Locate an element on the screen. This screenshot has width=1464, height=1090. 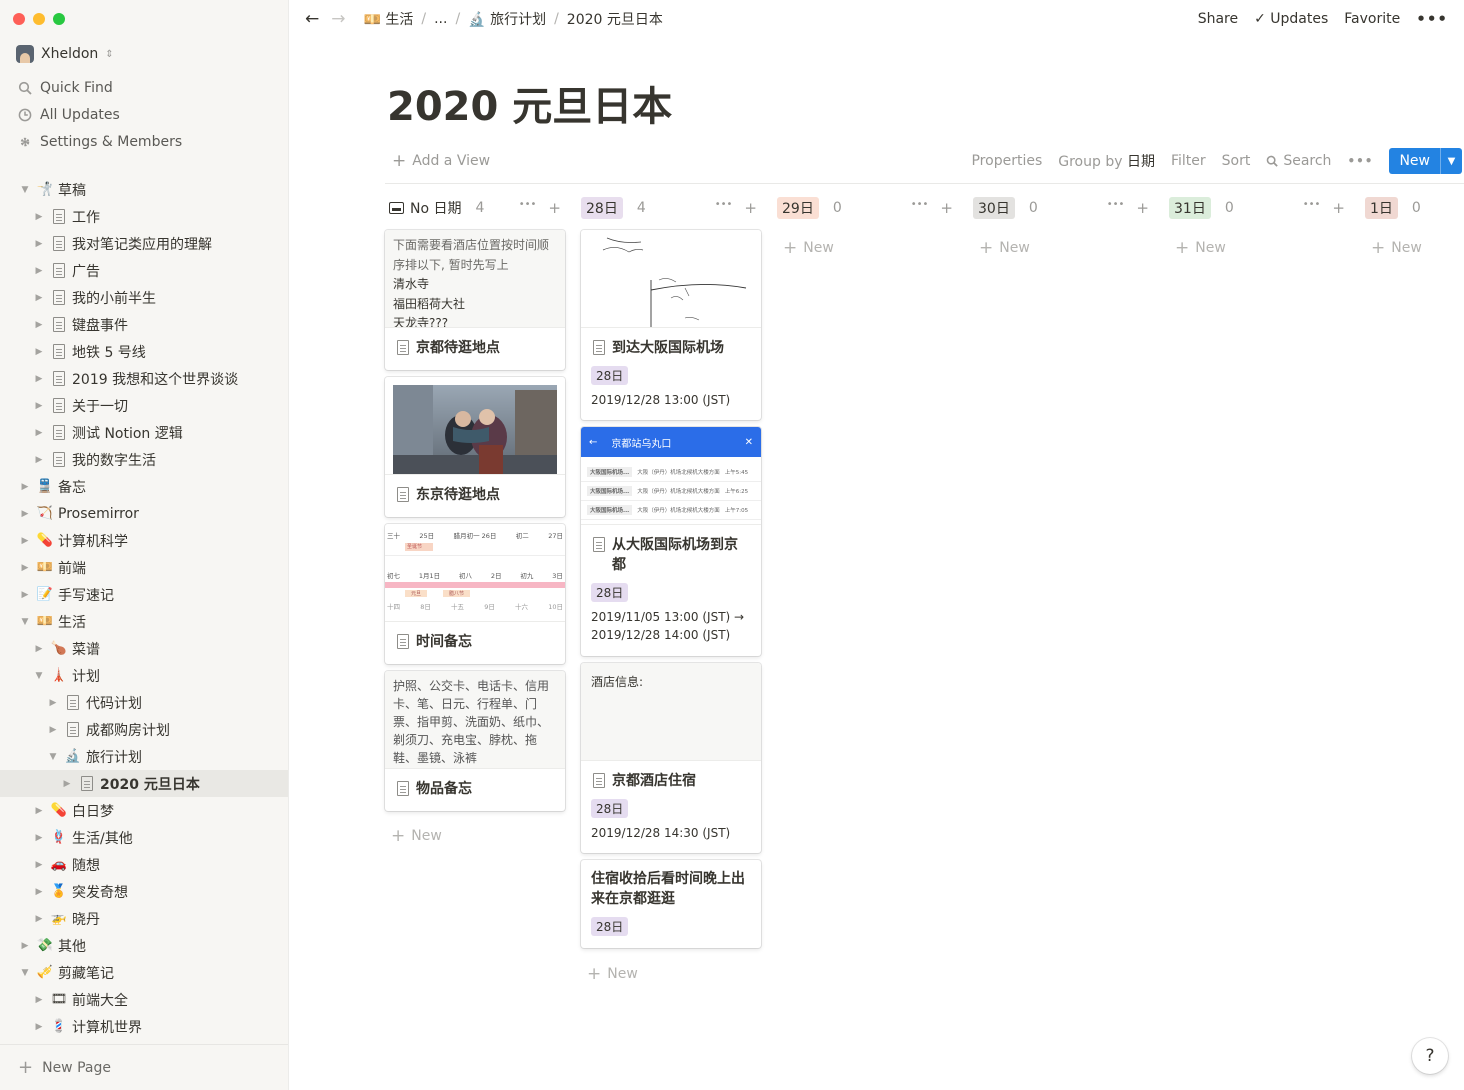
sidebar-item: ▶ 🏅 突发奇想 is located at coordinates (144, 891).